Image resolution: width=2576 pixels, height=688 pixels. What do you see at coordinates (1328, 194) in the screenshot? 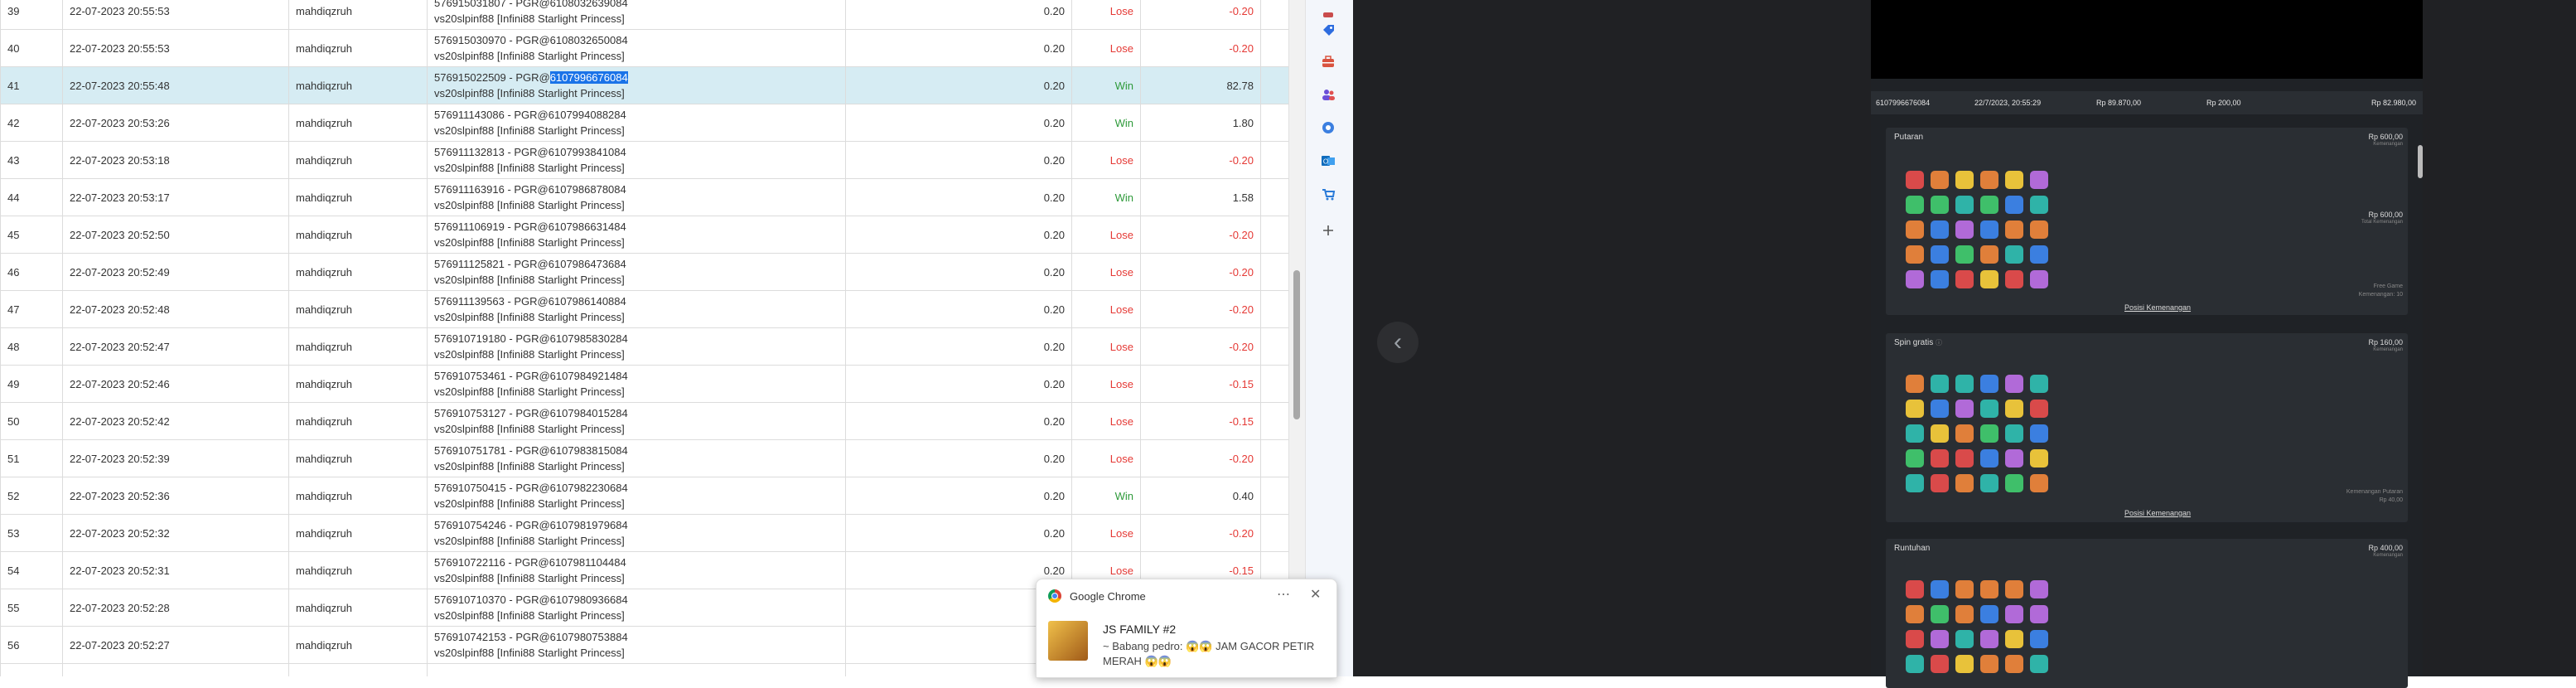
I see `cart-icon` at bounding box center [1328, 194].